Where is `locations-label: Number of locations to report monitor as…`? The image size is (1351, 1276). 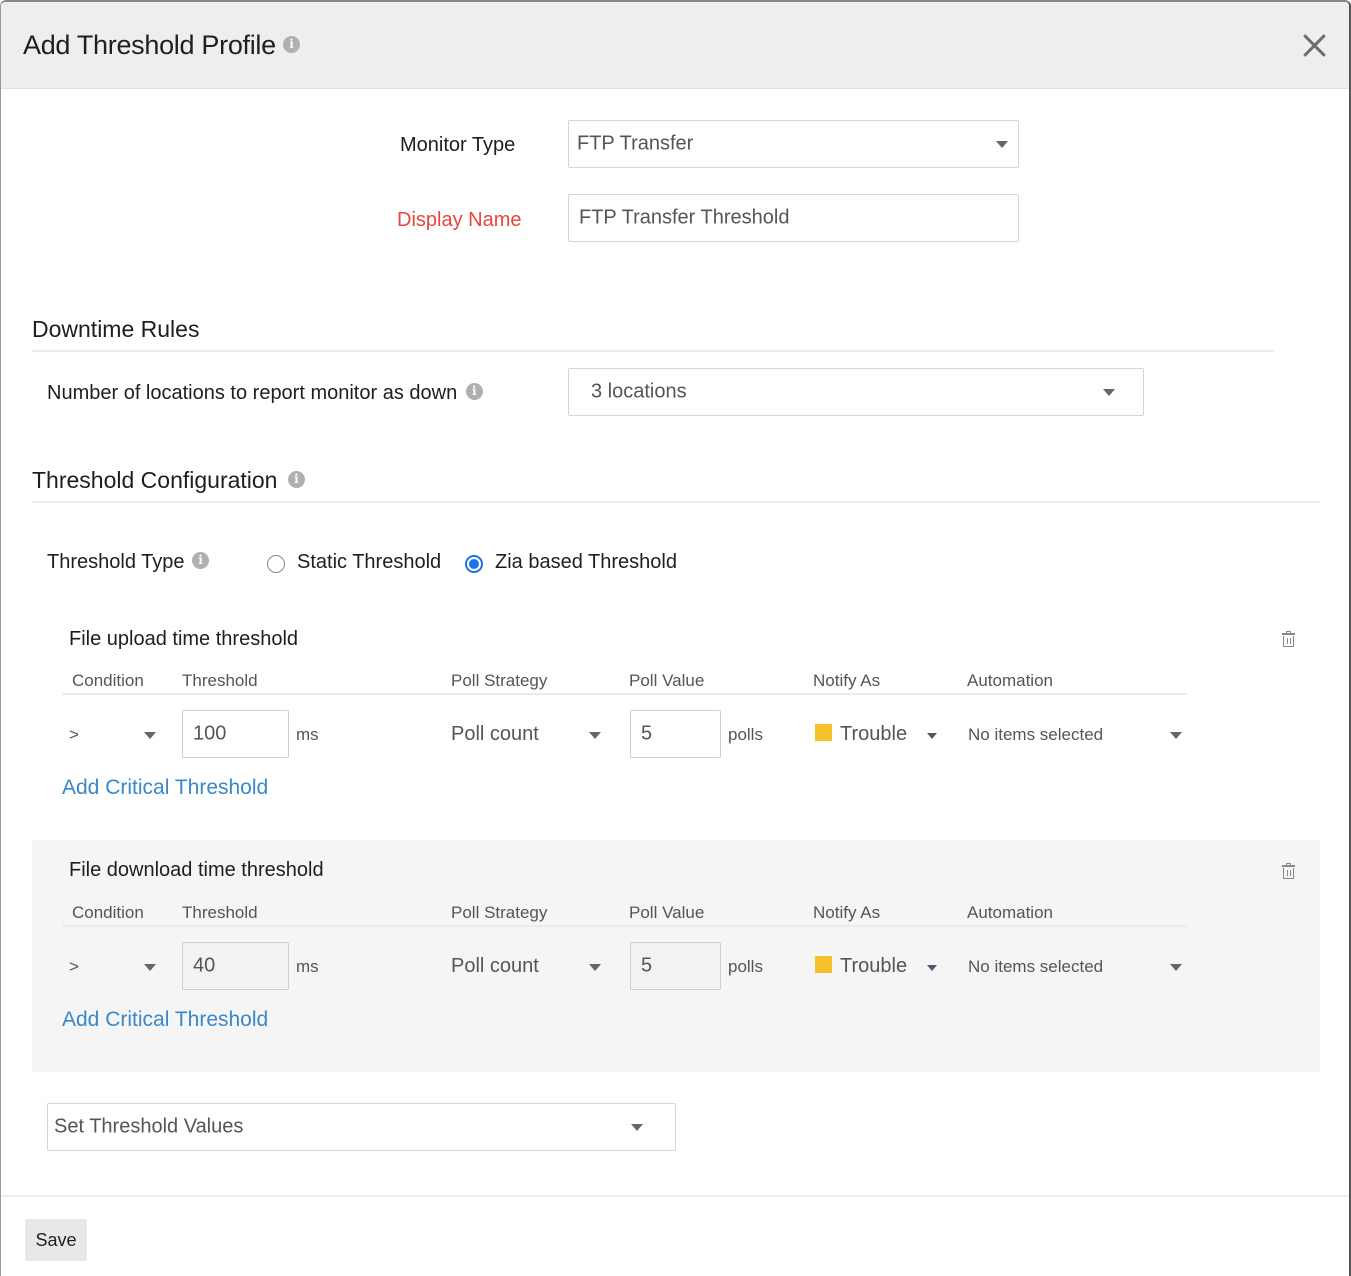
locations-label: Number of locations to report monitor as… is located at coordinates (265, 393).